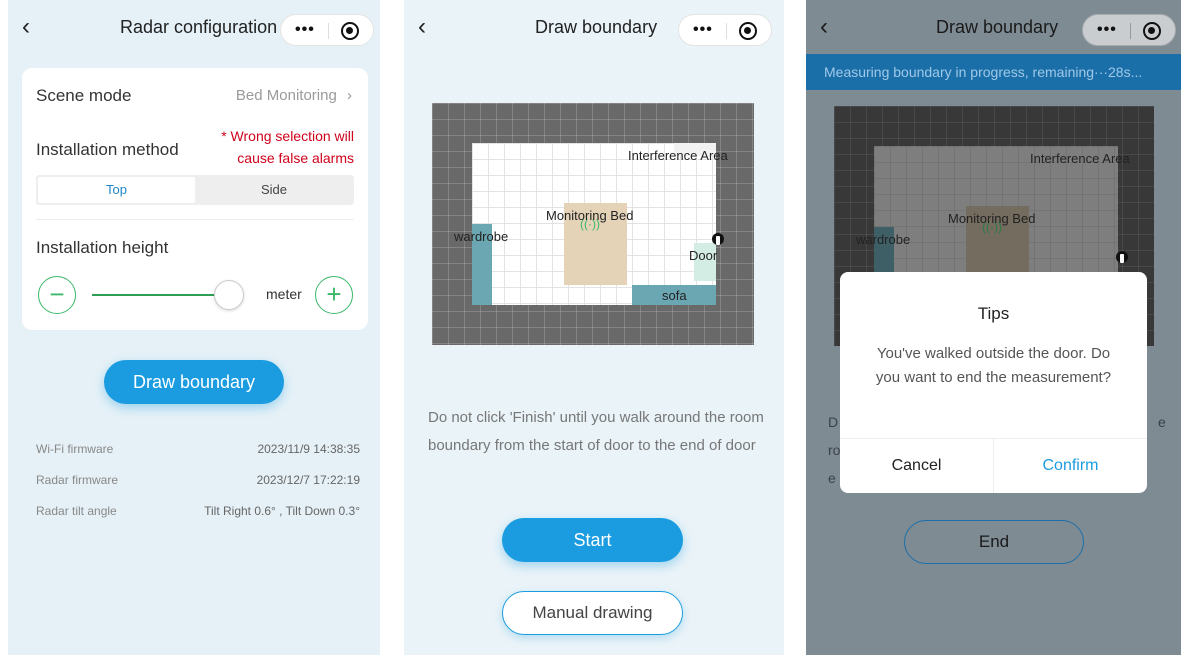 This screenshot has width=1181, height=655. What do you see at coordinates (832, 478) in the screenshot?
I see `peek-text-3: e` at bounding box center [832, 478].